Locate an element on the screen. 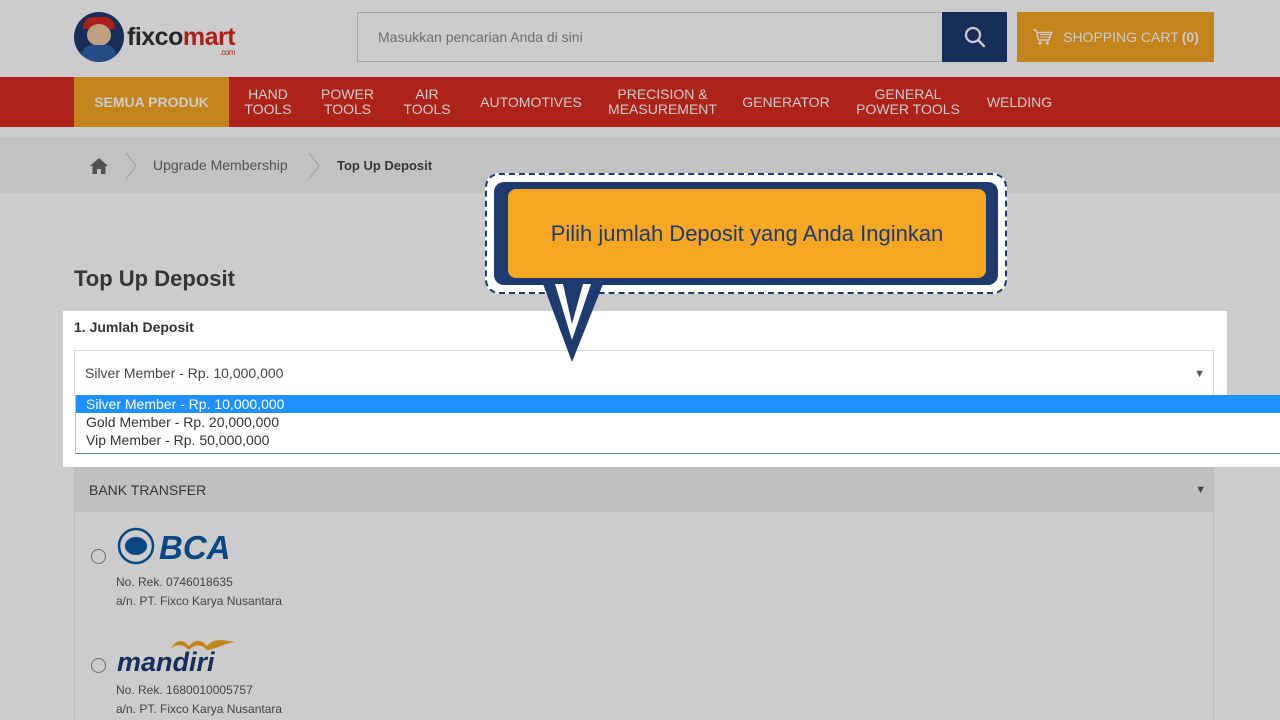  logo-text-mart: mart is located at coordinates (209, 36).